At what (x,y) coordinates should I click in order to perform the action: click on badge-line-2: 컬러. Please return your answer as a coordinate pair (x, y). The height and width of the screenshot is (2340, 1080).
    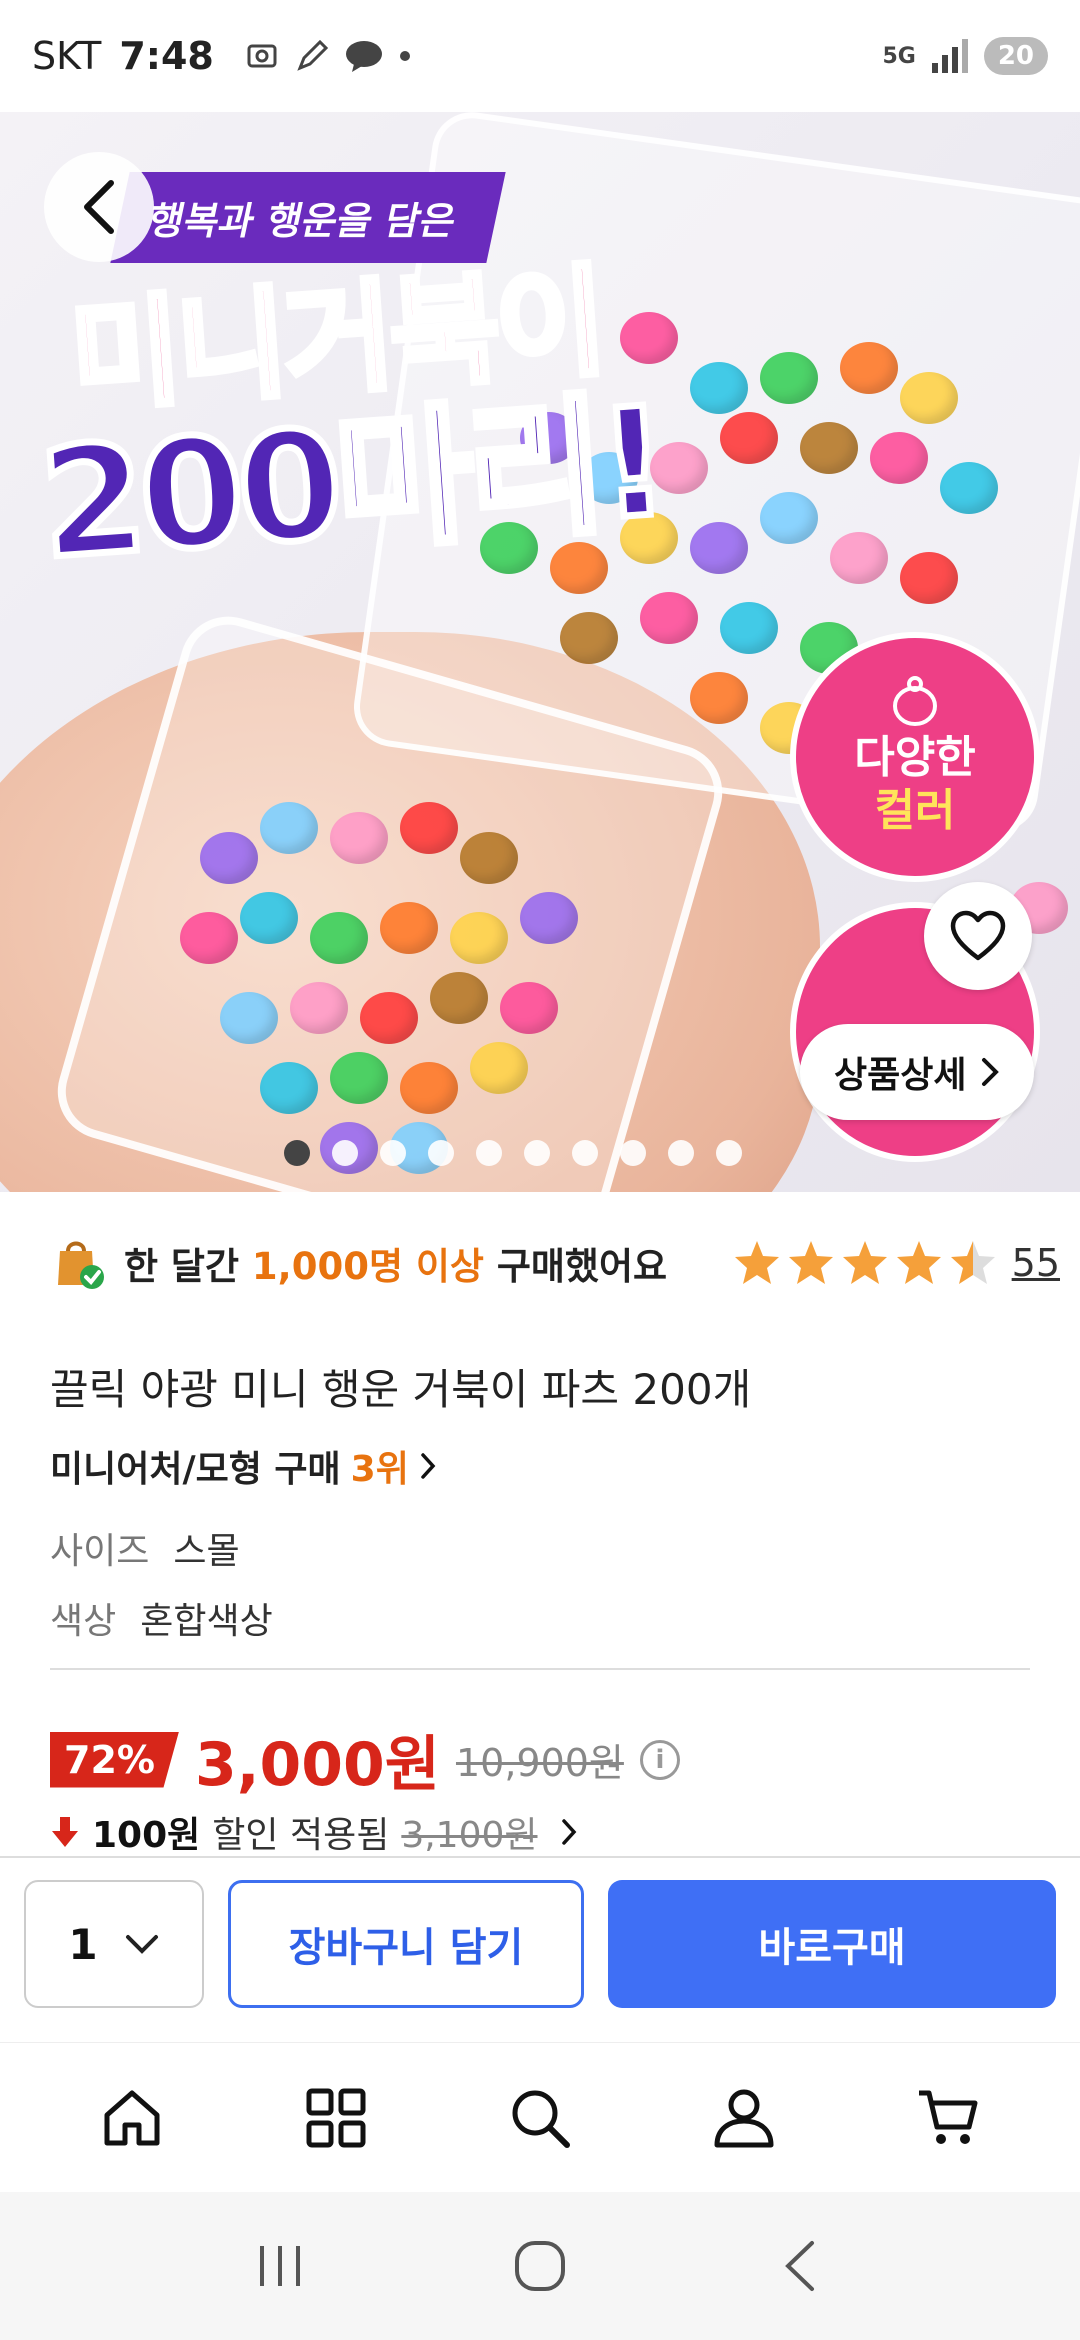
    Looking at the image, I should click on (915, 810).